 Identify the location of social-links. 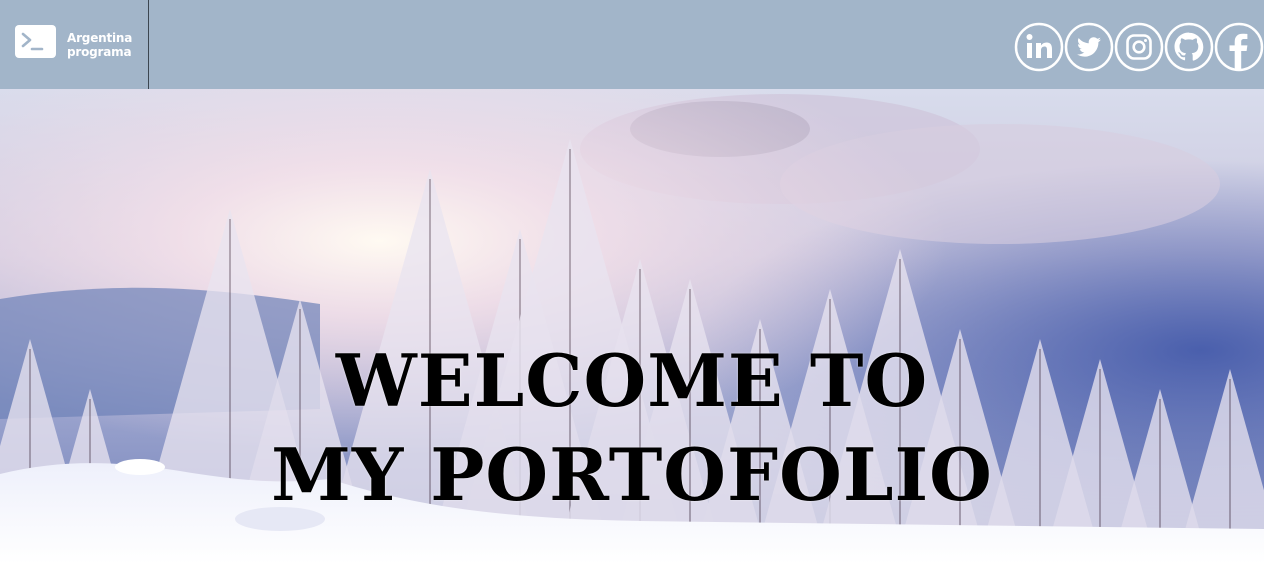
(1139, 47).